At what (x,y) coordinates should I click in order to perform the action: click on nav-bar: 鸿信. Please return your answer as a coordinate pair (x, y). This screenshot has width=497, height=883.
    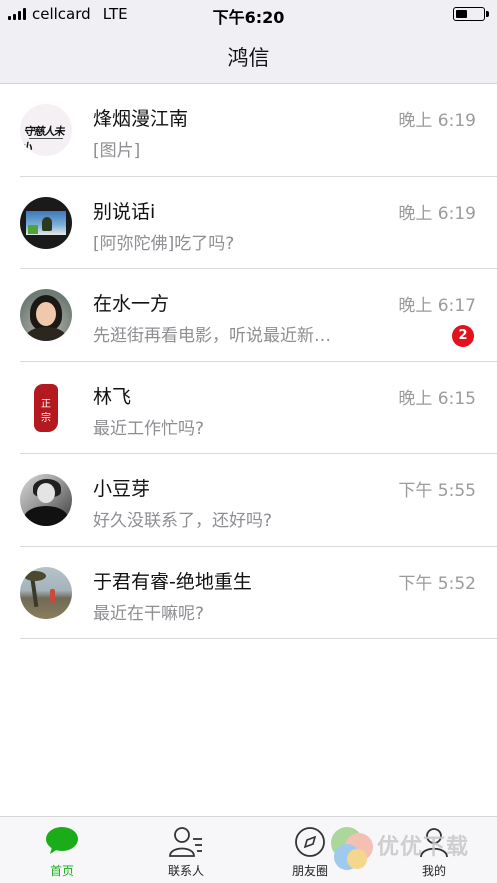
    Looking at the image, I should click on (248, 56).